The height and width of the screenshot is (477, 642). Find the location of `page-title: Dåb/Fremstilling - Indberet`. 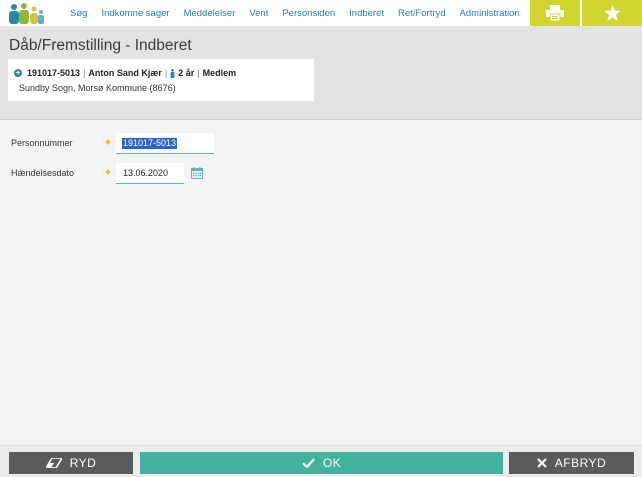

page-title: Dåb/Fremstilling - Indberet is located at coordinates (100, 45).